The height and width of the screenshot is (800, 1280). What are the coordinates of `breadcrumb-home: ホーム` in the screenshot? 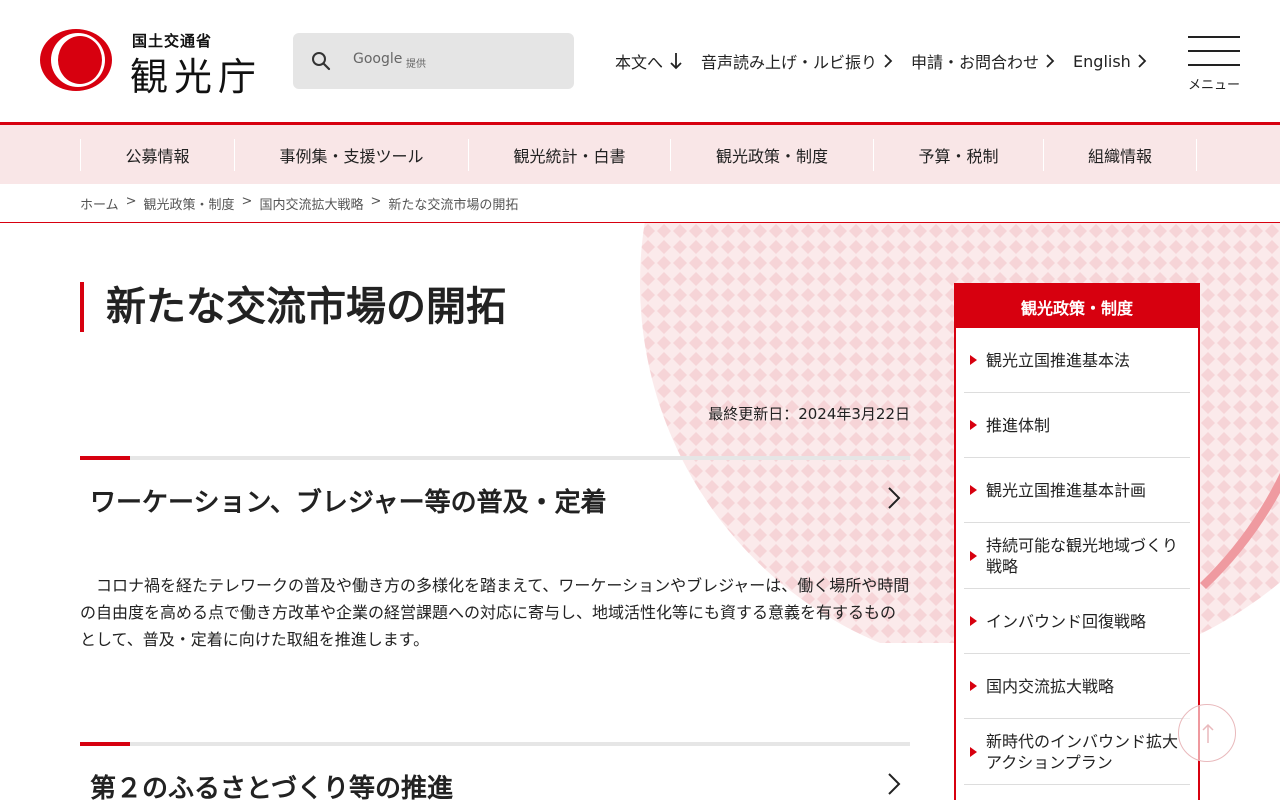 It's located at (99, 203).